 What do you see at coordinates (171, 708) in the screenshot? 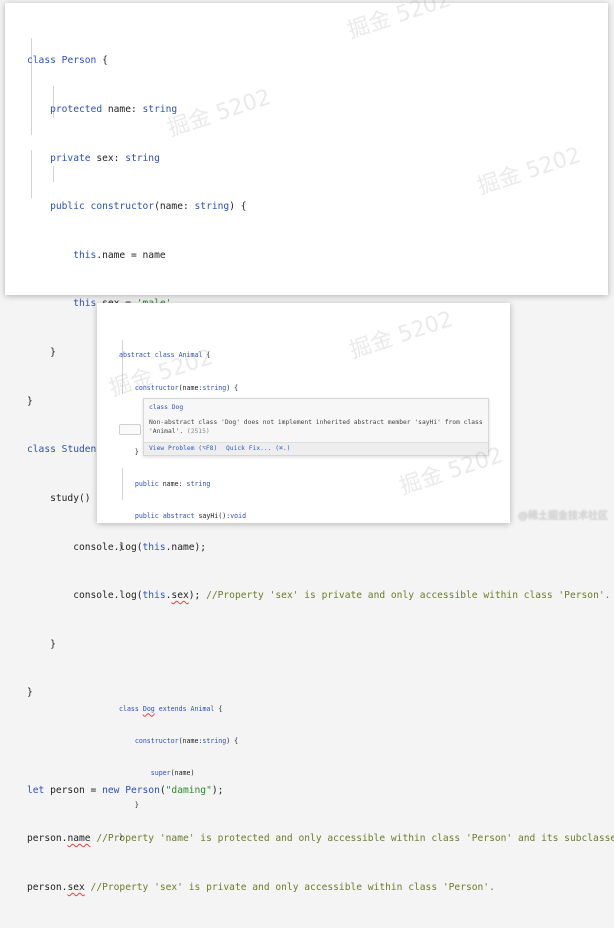
I see `code-line: class Dog extends Animal {` at bounding box center [171, 708].